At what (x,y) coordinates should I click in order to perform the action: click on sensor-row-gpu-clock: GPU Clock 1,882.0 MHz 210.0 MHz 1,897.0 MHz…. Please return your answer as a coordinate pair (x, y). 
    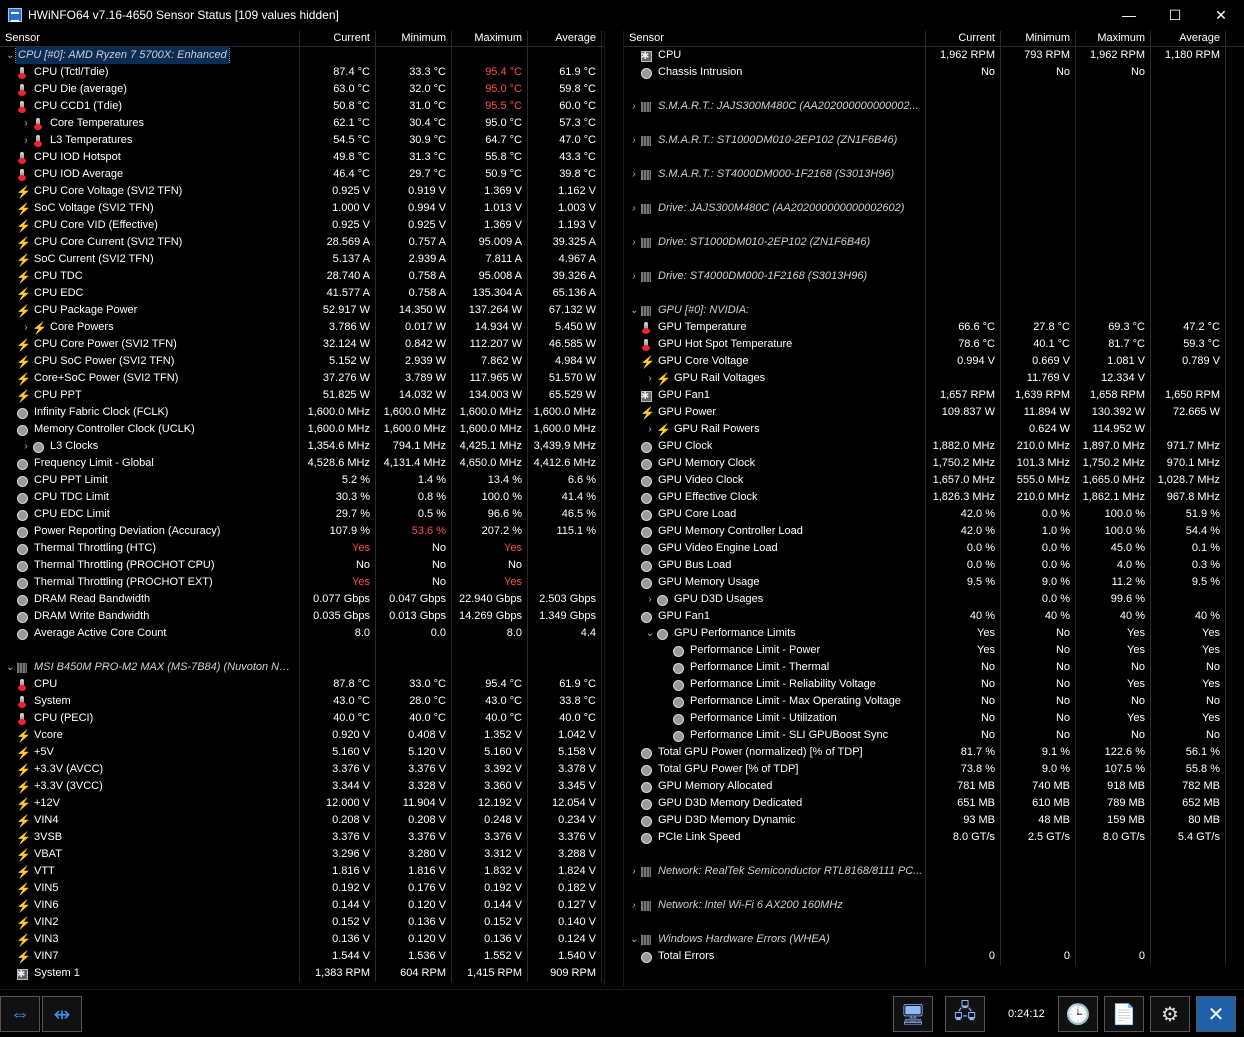
    Looking at the image, I should click on (934, 446).